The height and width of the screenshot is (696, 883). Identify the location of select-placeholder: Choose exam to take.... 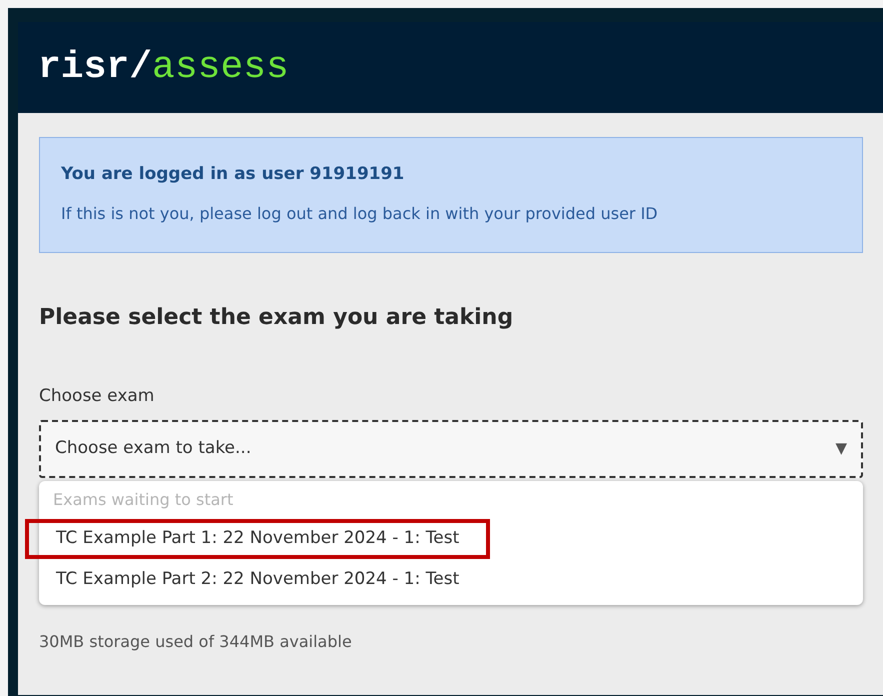
(153, 448).